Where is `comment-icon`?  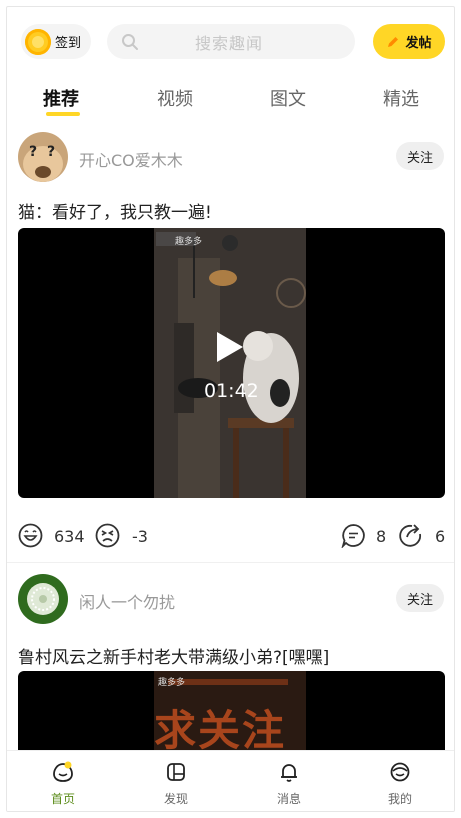 comment-icon is located at coordinates (353, 535).